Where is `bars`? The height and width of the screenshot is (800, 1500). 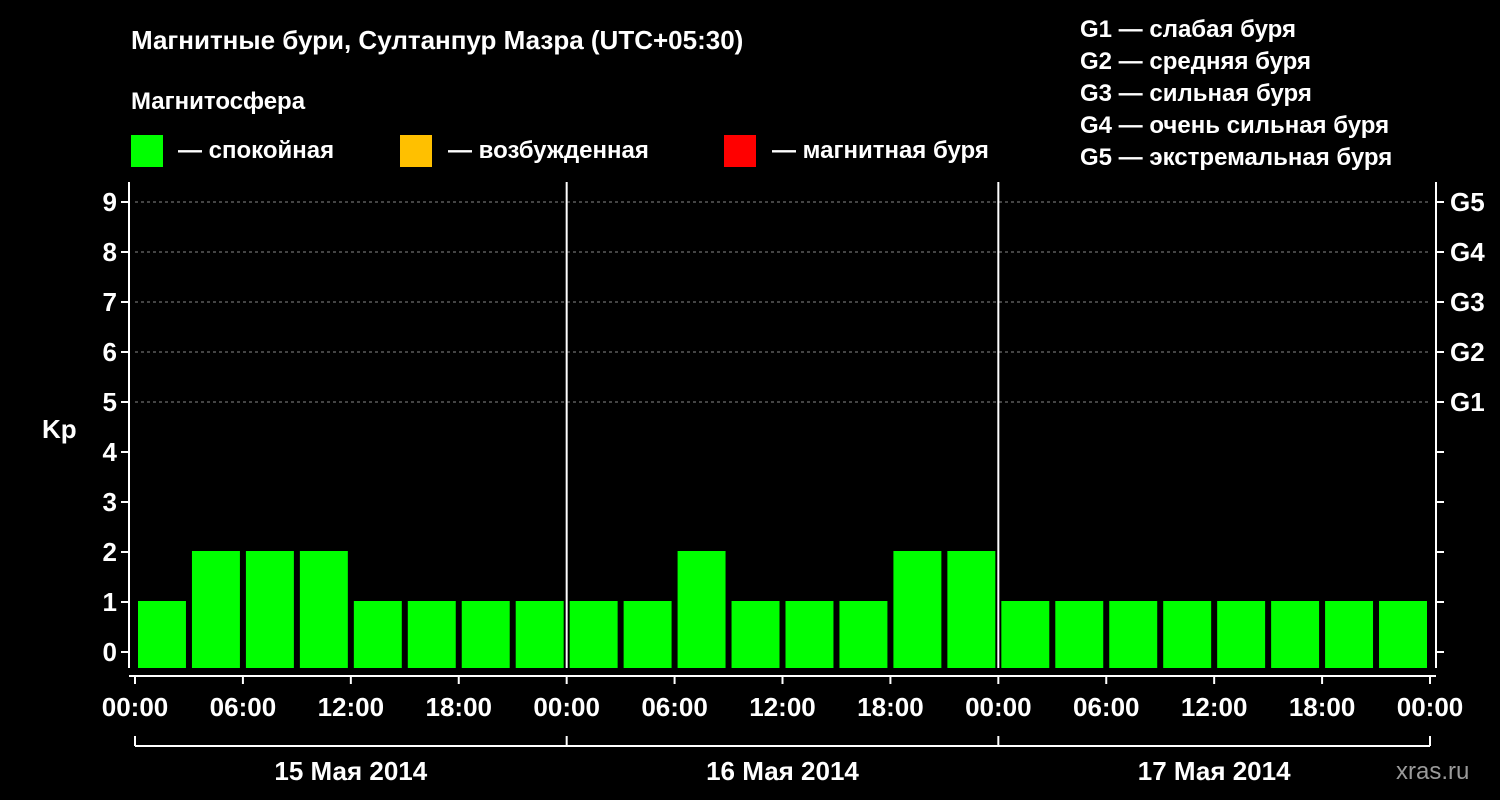
bars is located at coordinates (782, 609).